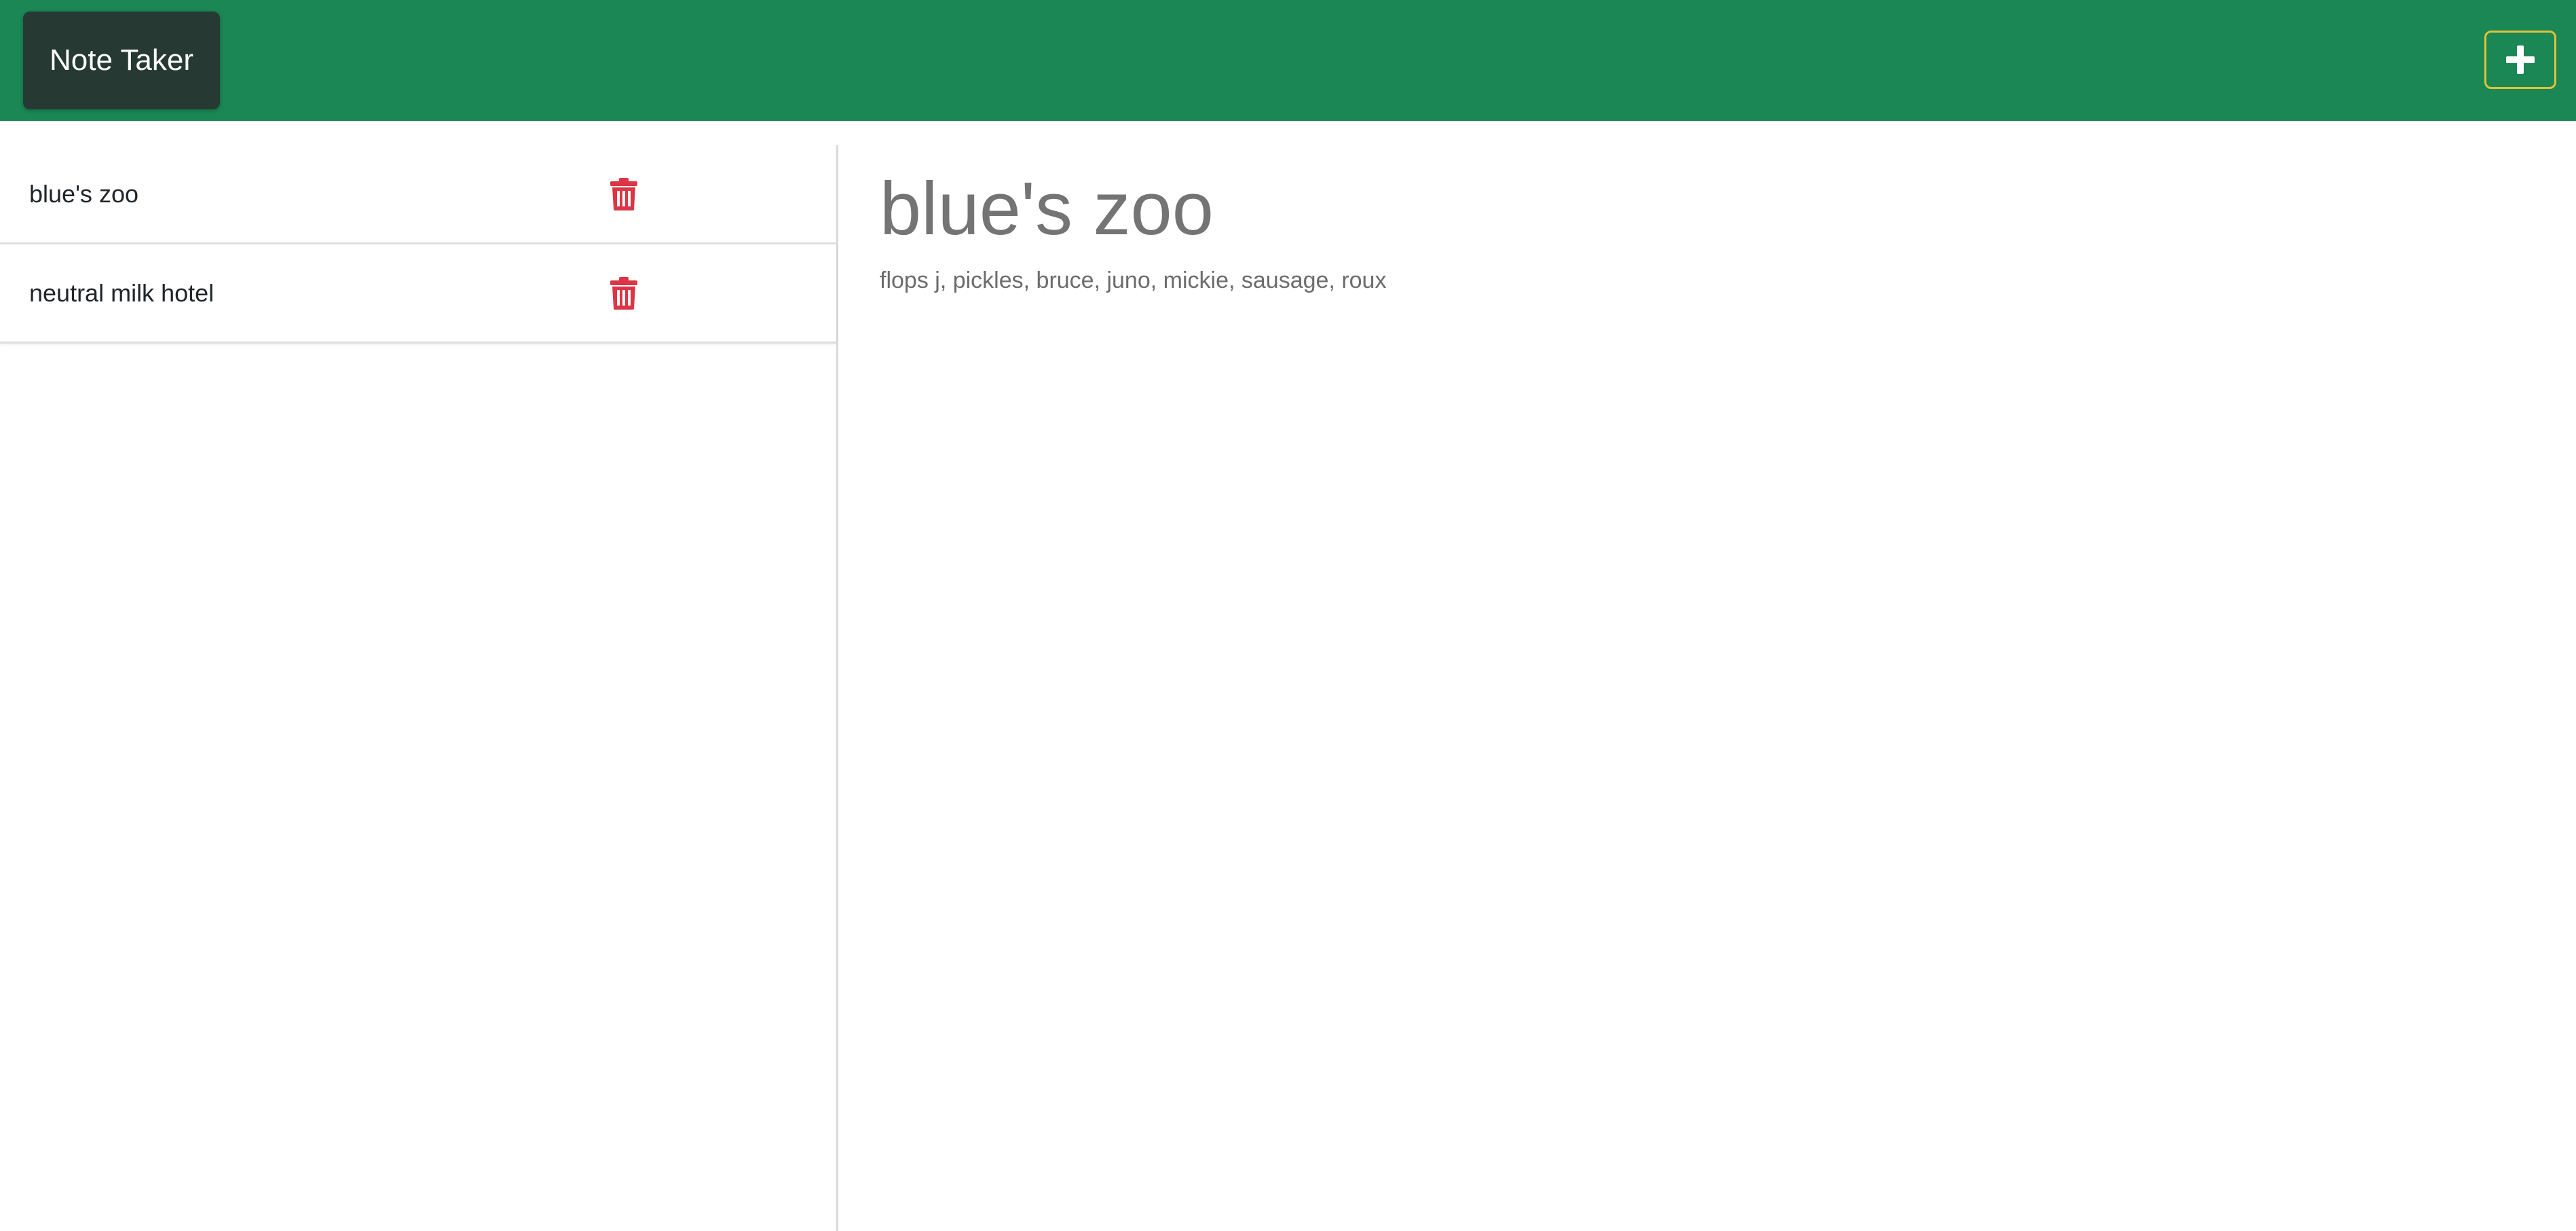 This screenshot has width=2576, height=1231. I want to click on list-item: neutral milk hotel, so click(418, 294).